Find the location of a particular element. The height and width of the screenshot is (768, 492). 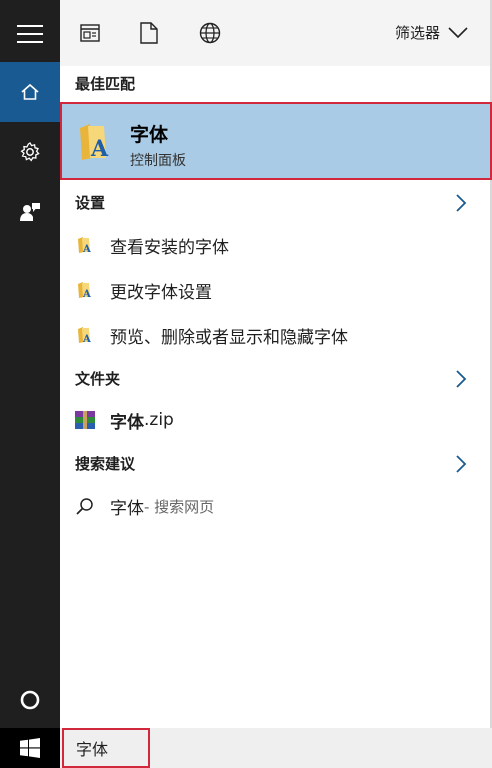

folder-result-extension: .zip is located at coordinates (159, 420).